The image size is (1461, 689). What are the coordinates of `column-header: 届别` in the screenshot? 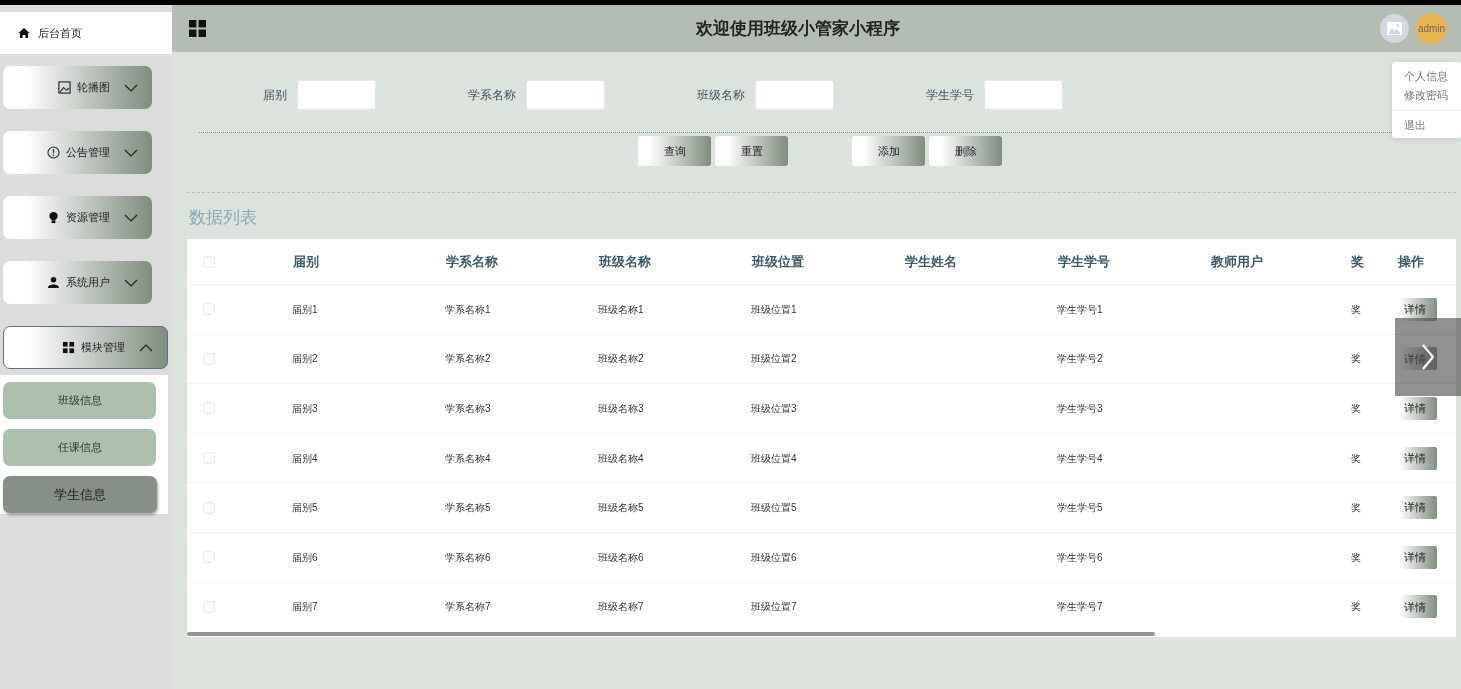 It's located at (306, 261).